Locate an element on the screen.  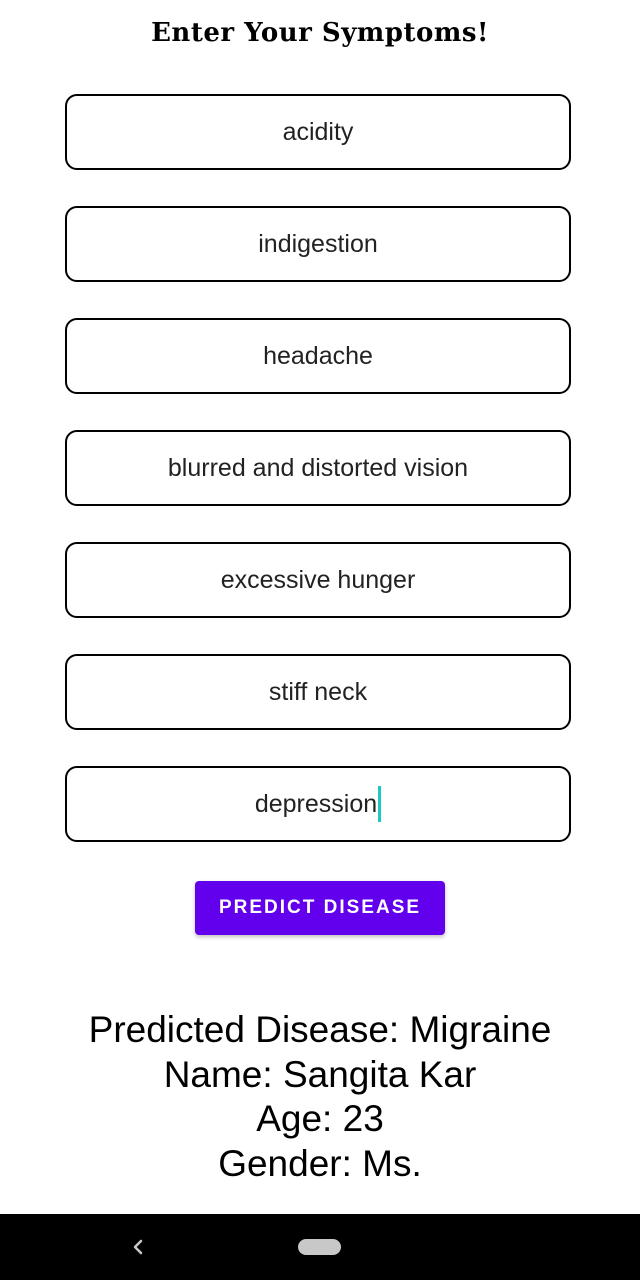
symptom-input-7-wrap: depression is located at coordinates (318, 804).